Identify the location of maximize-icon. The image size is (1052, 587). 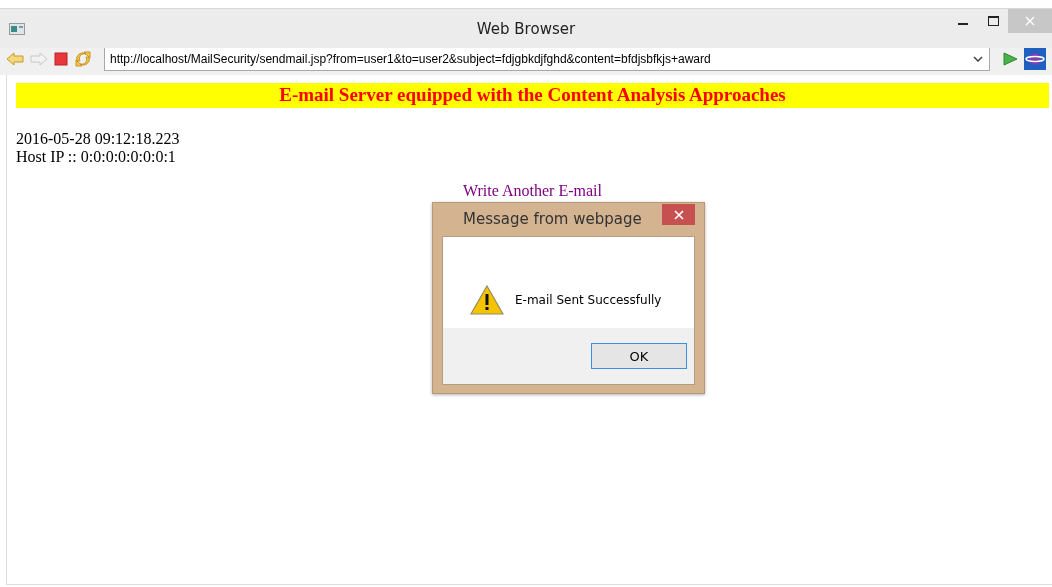
(993, 21).